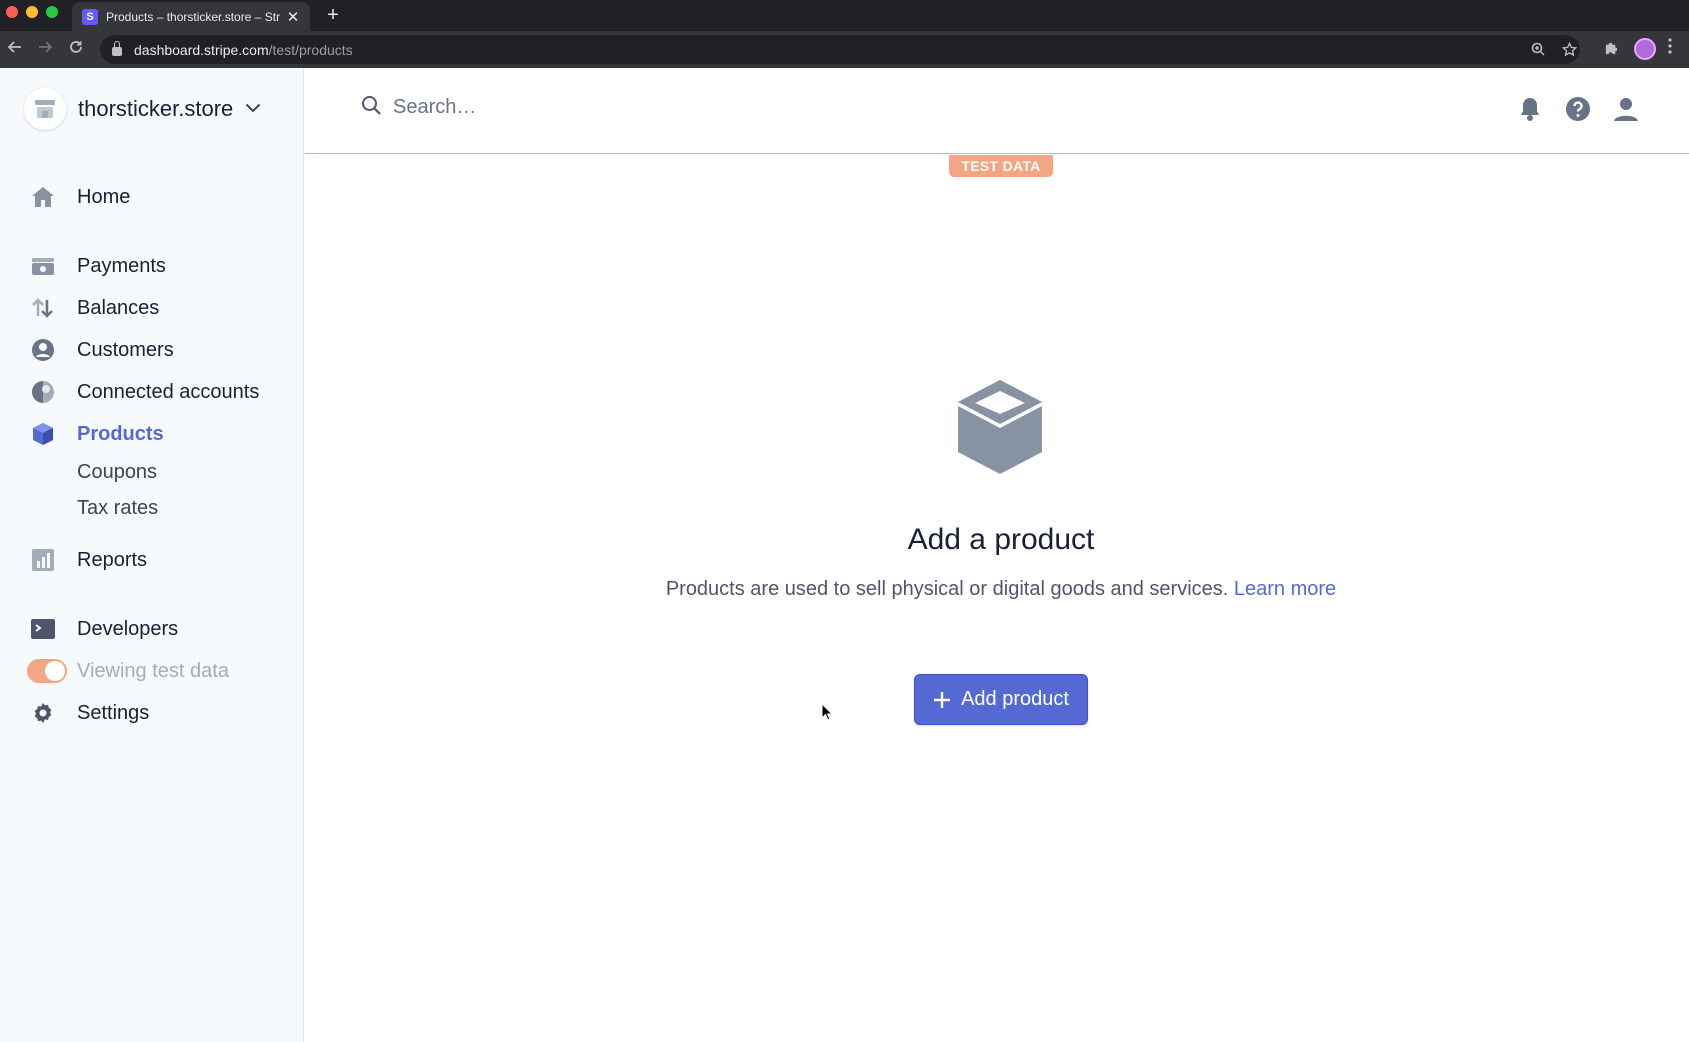 The width and height of the screenshot is (1689, 1042). Describe the element at coordinates (1670, 48) in the screenshot. I see `browser-menu-icon` at that location.